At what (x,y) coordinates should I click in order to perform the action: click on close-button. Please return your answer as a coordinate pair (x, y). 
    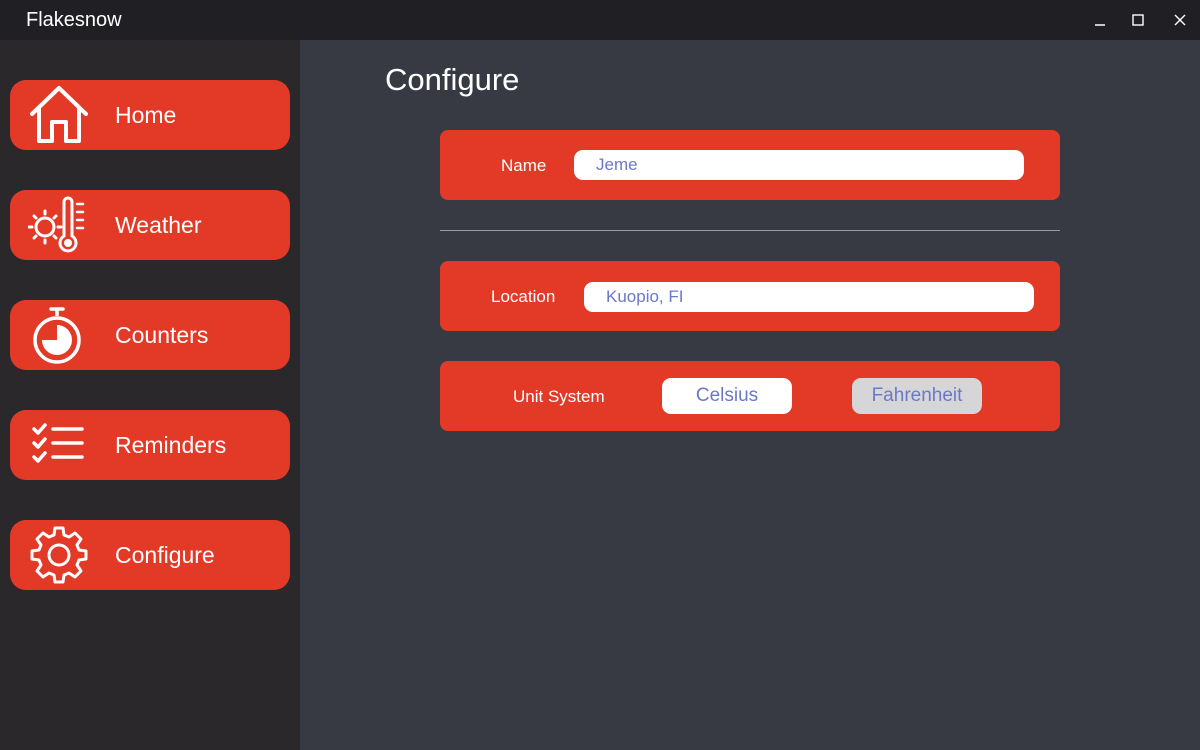
    Looking at the image, I should click on (1179, 20).